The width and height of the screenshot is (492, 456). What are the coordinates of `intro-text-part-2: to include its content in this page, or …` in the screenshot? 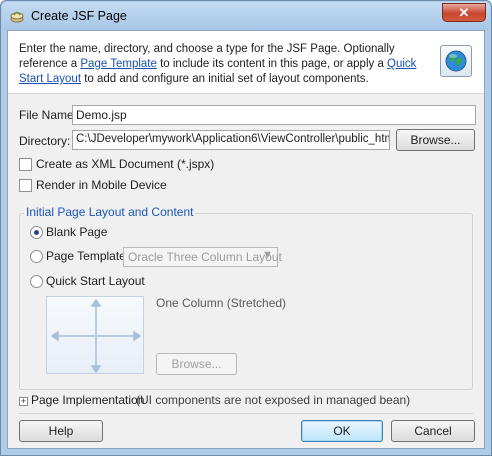 It's located at (272, 64).